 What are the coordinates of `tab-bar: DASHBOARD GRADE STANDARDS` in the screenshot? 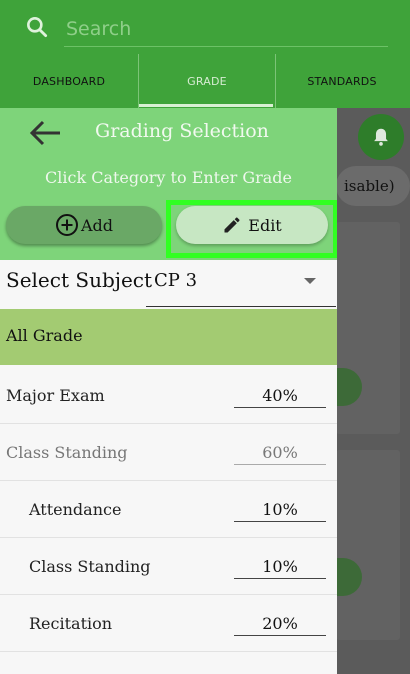 It's located at (205, 81).